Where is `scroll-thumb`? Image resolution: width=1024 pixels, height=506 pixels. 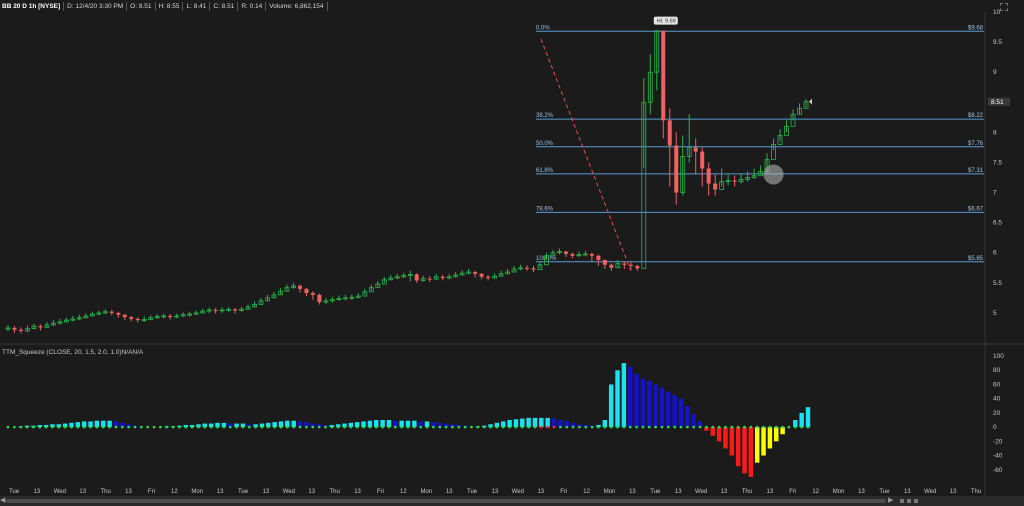
scroll-thumb is located at coordinates (446, 501).